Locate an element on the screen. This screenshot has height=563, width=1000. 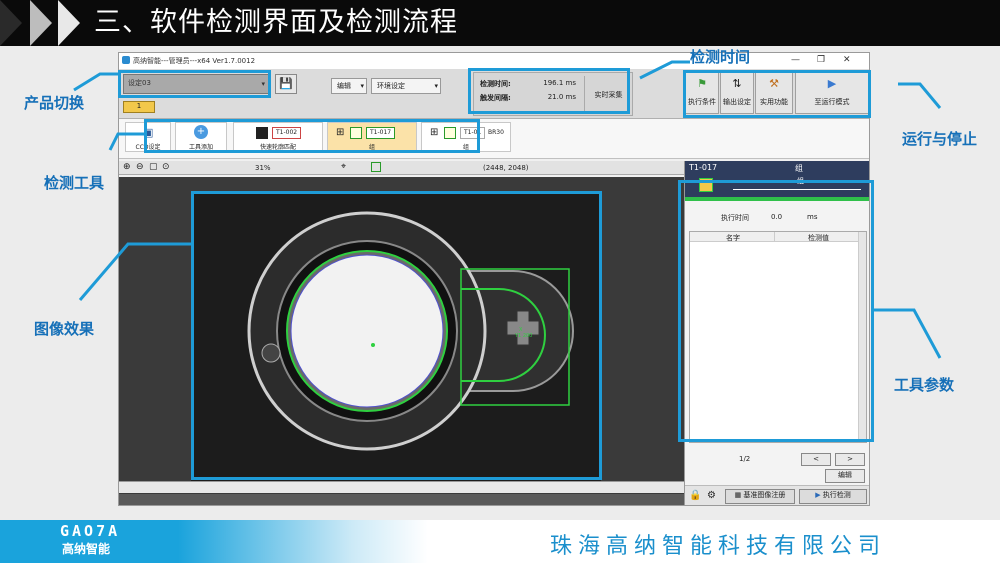
callout-run-stop: 运行与停止 is located at coordinates (940, 139).